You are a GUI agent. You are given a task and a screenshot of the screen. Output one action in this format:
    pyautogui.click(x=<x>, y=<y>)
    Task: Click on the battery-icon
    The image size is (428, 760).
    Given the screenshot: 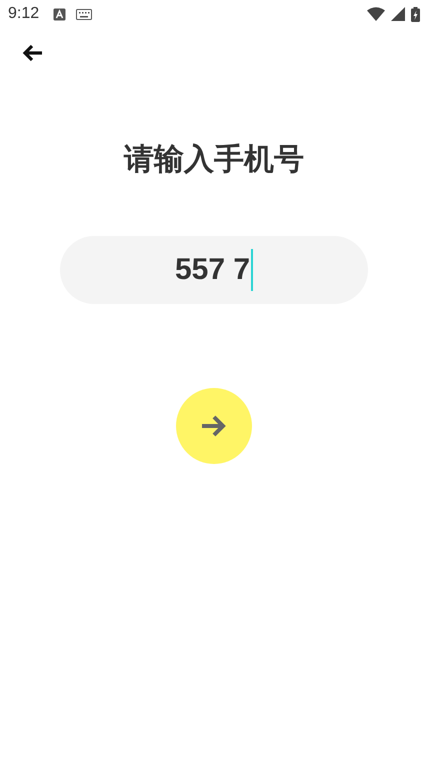 What is the action you would take?
    pyautogui.click(x=415, y=14)
    